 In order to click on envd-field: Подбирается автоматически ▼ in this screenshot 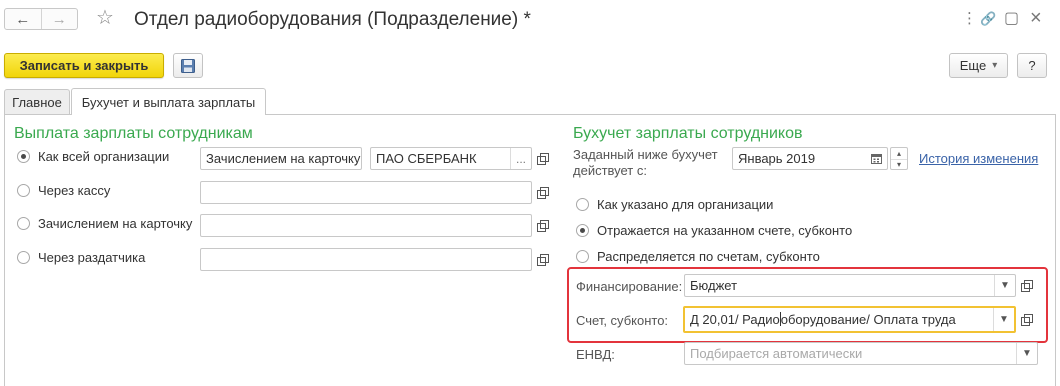, I will do `click(861, 353)`.